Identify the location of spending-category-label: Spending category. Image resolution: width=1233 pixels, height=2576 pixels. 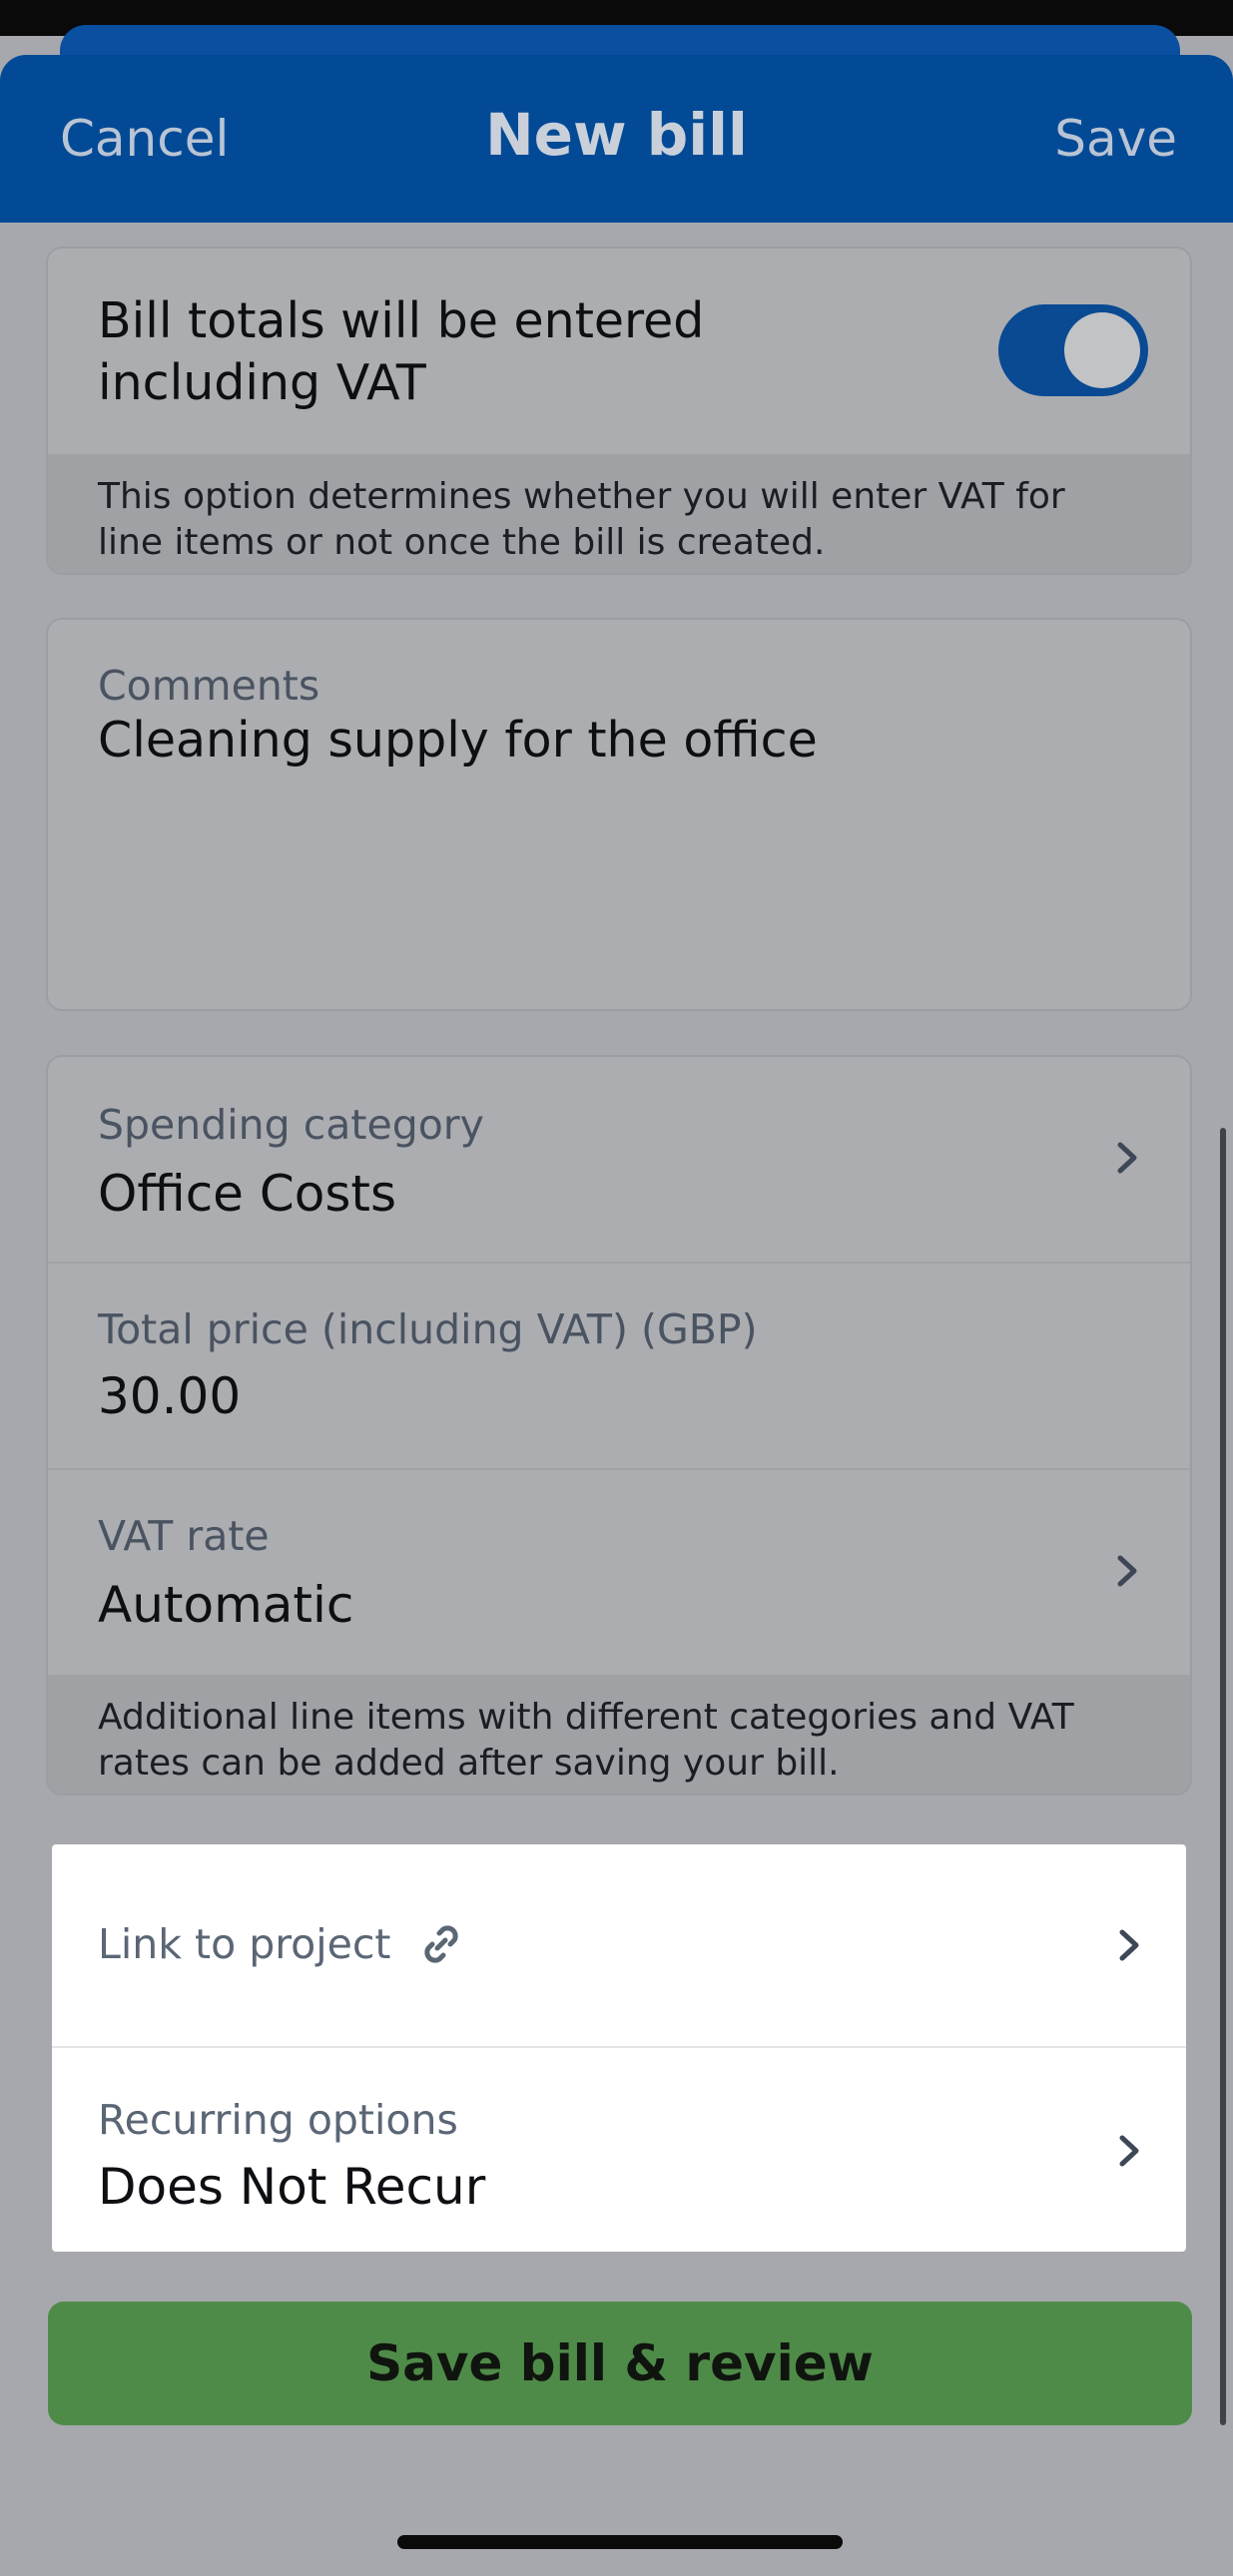
(291, 1125).